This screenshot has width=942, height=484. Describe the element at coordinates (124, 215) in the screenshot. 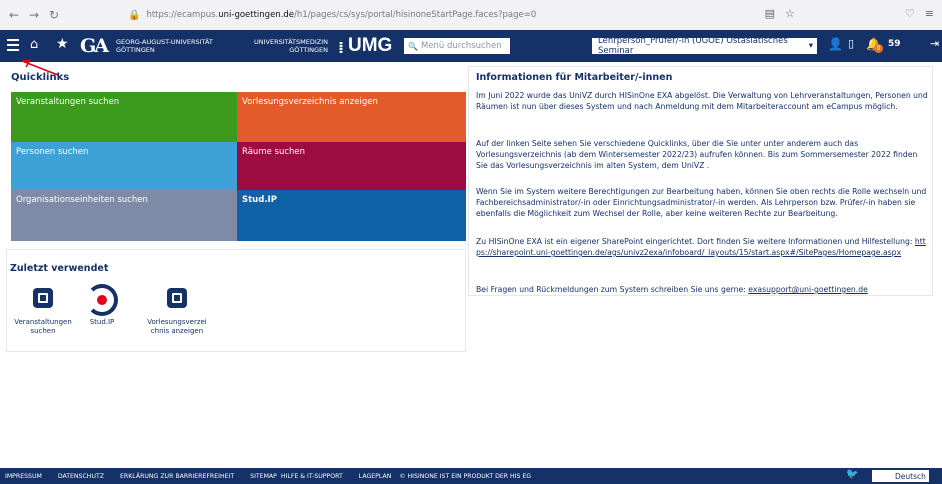

I see `tile-organisationseinheiten-suchen: Organisationseinheiten suchen` at that location.